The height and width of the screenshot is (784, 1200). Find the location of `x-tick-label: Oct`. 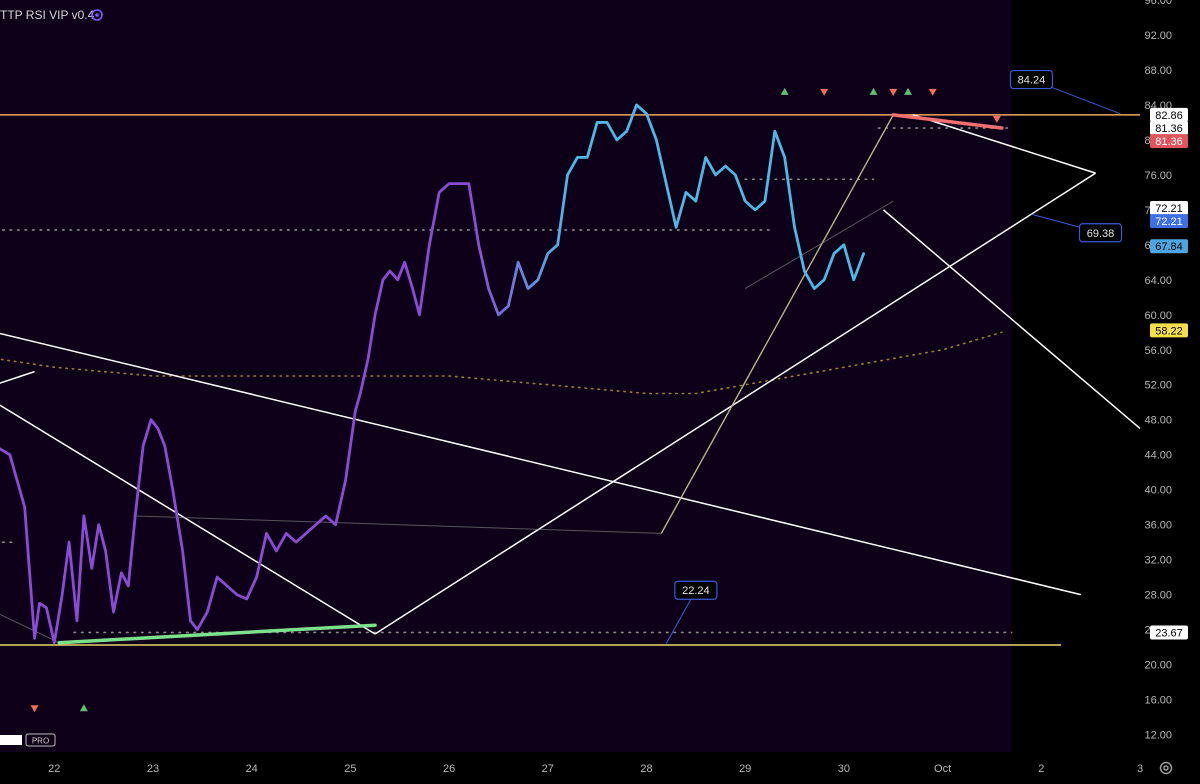

x-tick-label: Oct is located at coordinates (942, 769).